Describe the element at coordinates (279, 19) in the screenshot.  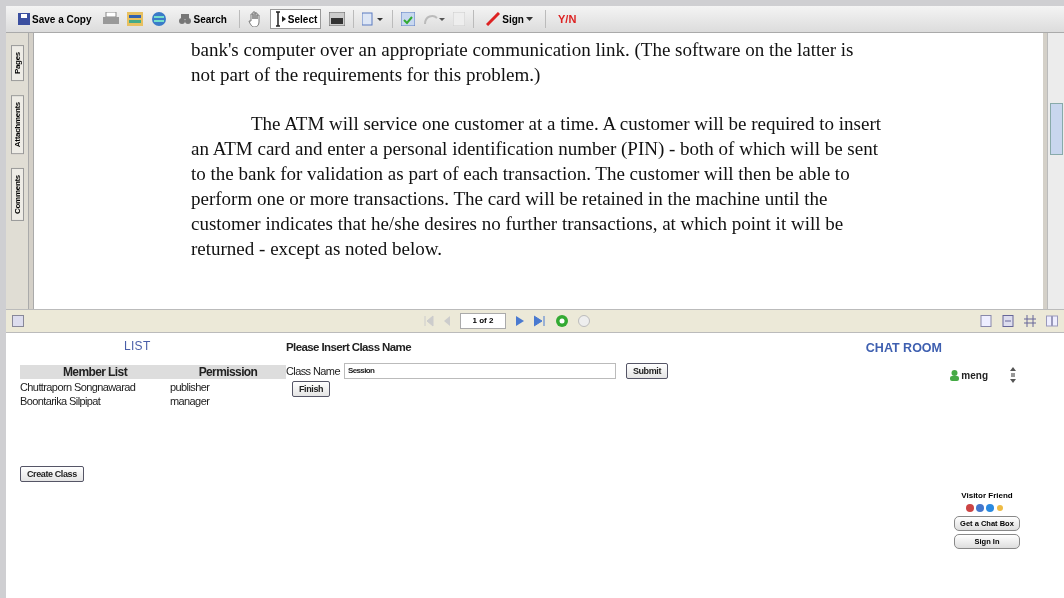
I see `text-cursor-icon` at that location.